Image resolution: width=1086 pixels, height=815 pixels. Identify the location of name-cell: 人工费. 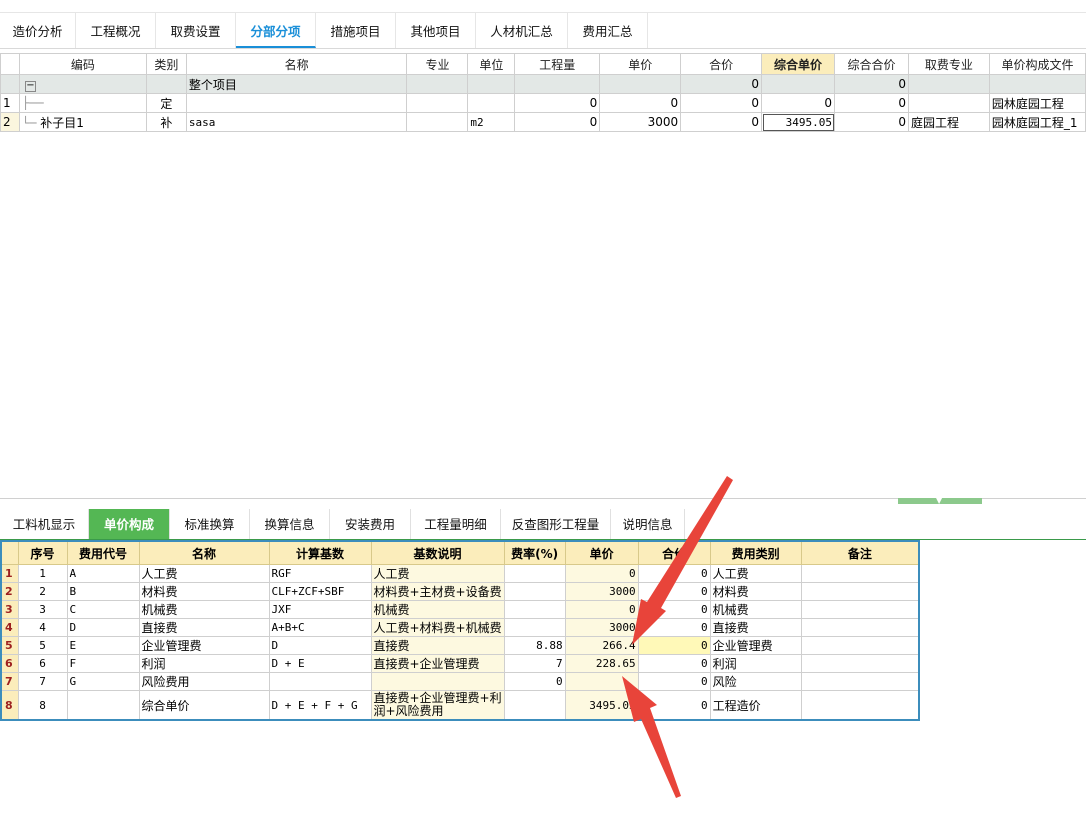
(204, 573).